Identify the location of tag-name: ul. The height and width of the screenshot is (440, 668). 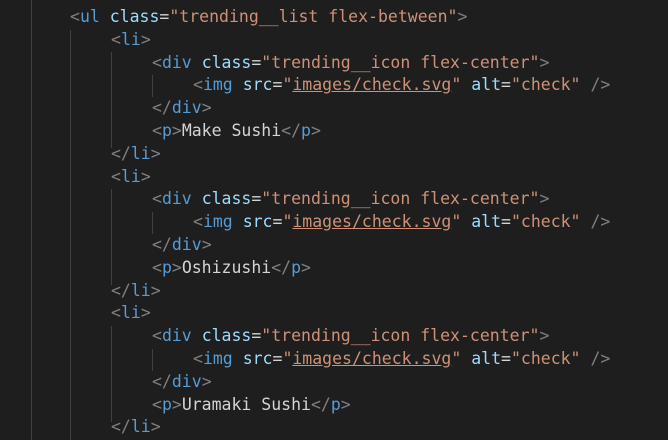
(89, 16).